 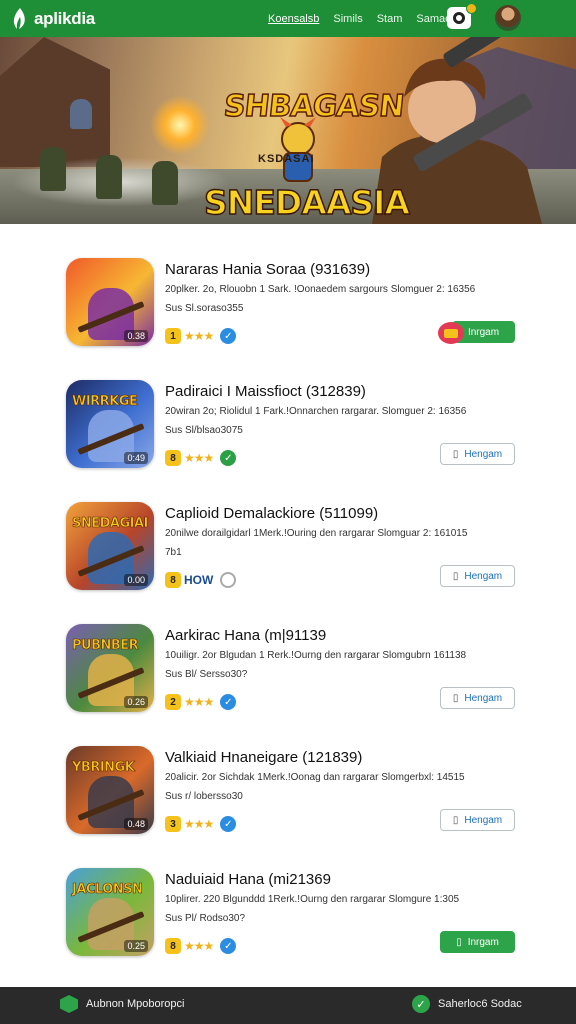 I want to click on app-title: Valkiaid Hnaneigare (121839), so click(x=263, y=757).